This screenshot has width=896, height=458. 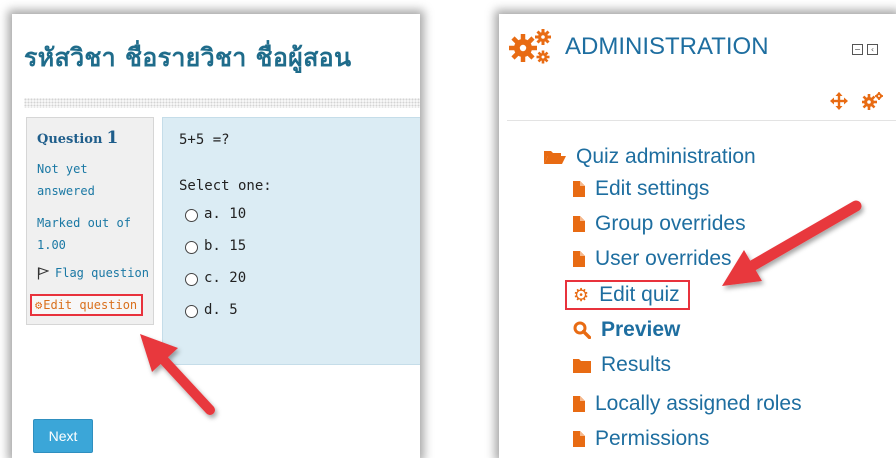 I want to click on answer-option-label: d. 5, so click(x=221, y=310).